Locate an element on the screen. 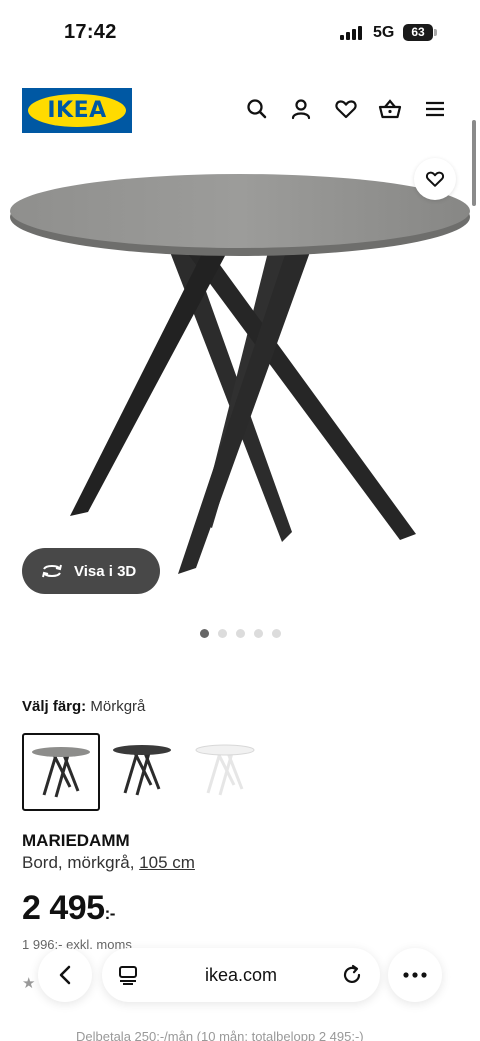 This screenshot has height=1041, width=480. battery-cap is located at coordinates (435, 32).